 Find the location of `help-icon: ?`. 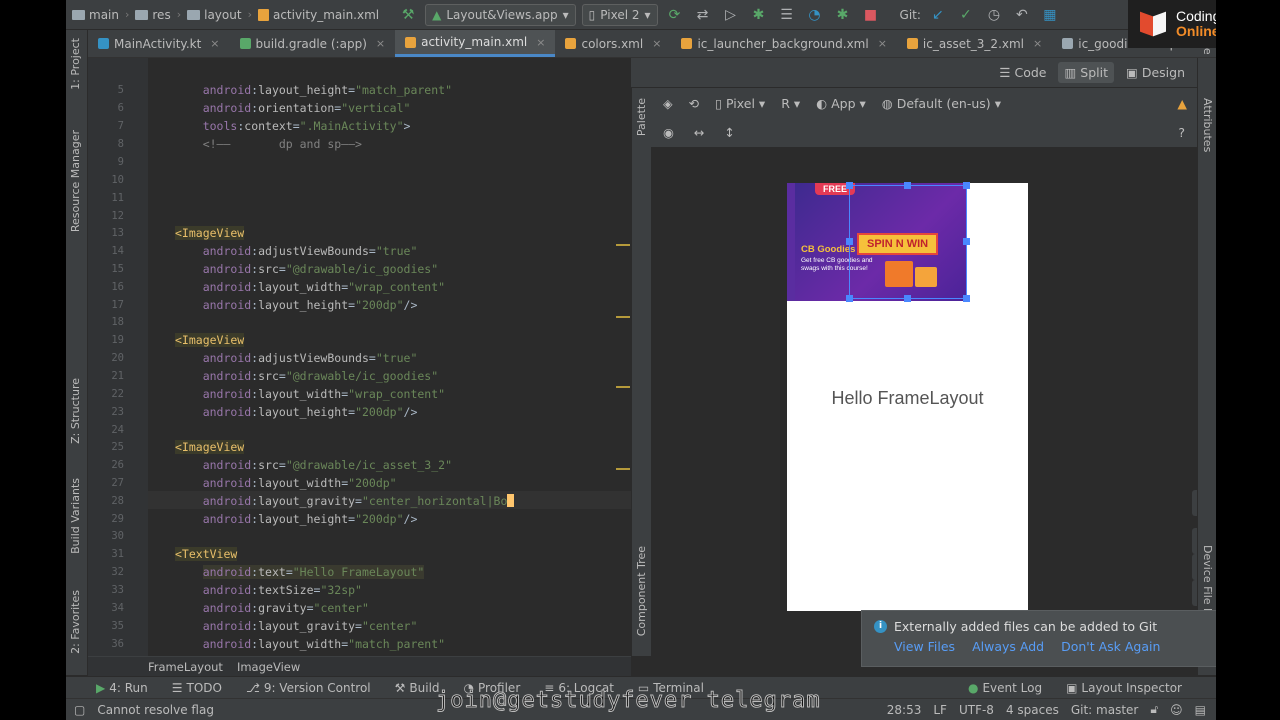

help-icon: ? is located at coordinates (1181, 132).